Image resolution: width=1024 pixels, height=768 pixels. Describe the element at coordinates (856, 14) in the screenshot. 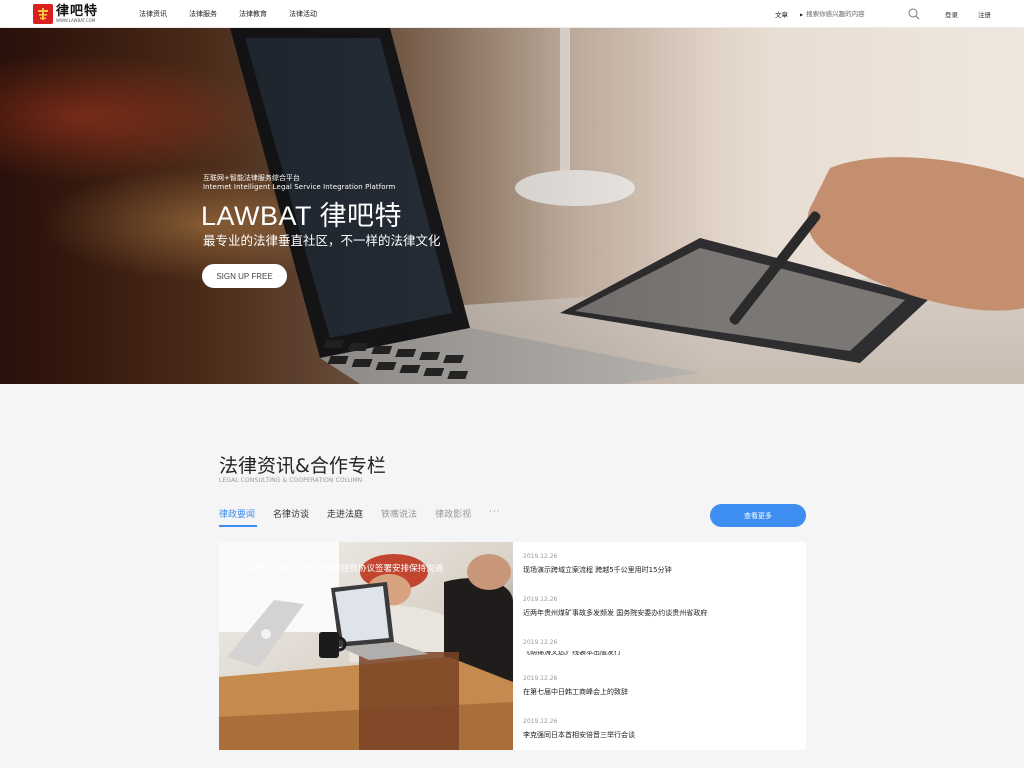

I see `search-input` at that location.